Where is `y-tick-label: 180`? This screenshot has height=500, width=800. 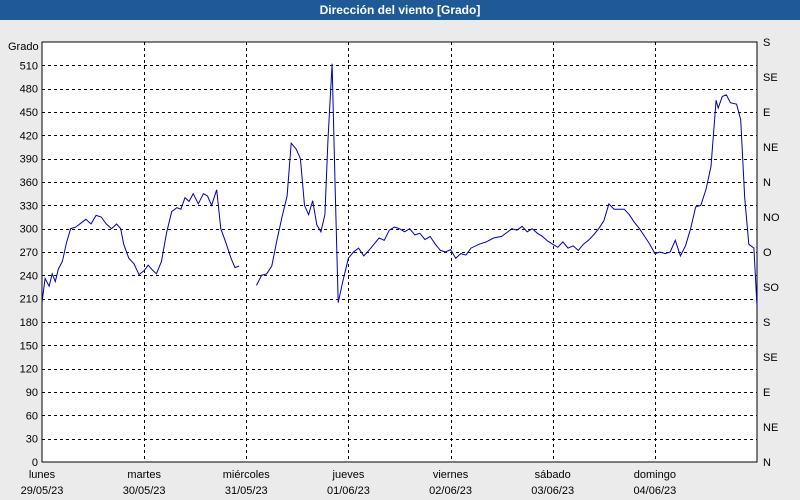
y-tick-label: 180 is located at coordinates (29, 323).